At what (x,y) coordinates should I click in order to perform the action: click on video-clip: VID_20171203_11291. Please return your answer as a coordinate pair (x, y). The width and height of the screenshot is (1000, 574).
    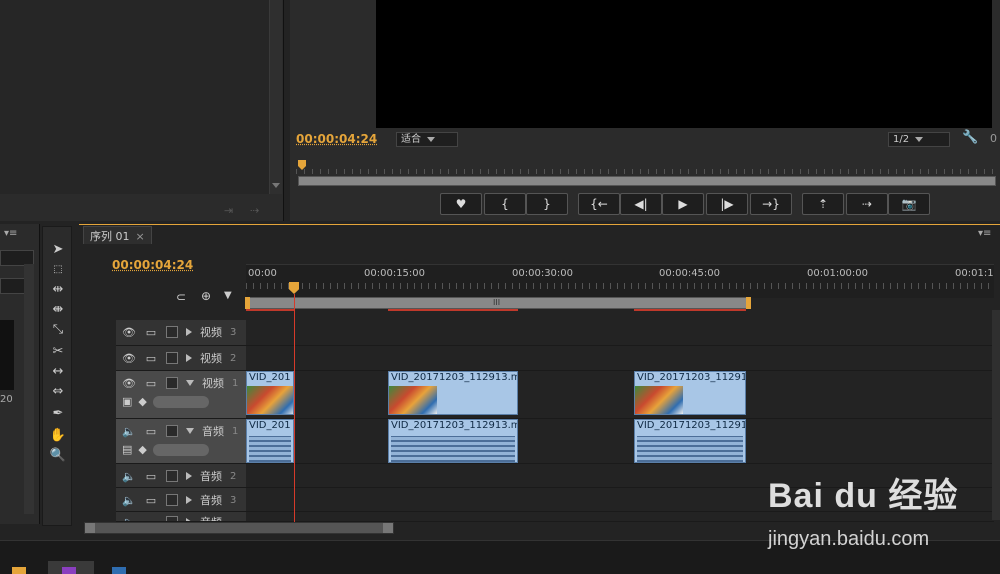
    Looking at the image, I should click on (690, 393).